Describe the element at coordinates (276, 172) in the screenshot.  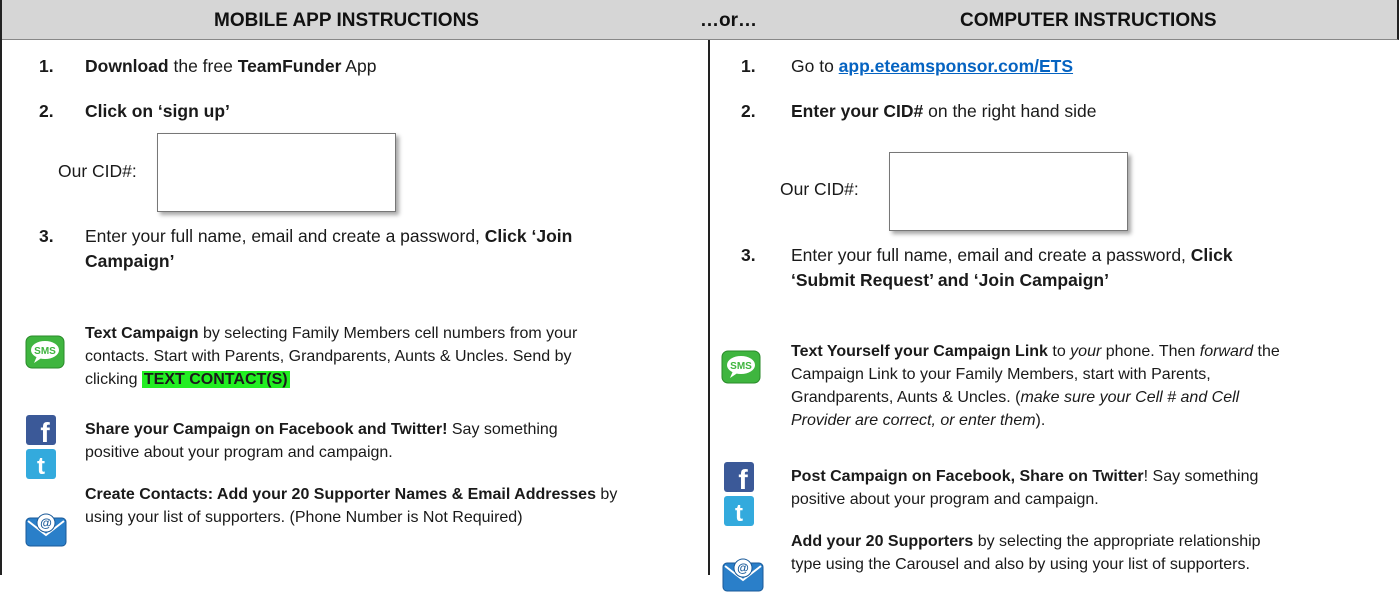
I see `mobile-cid-box` at that location.